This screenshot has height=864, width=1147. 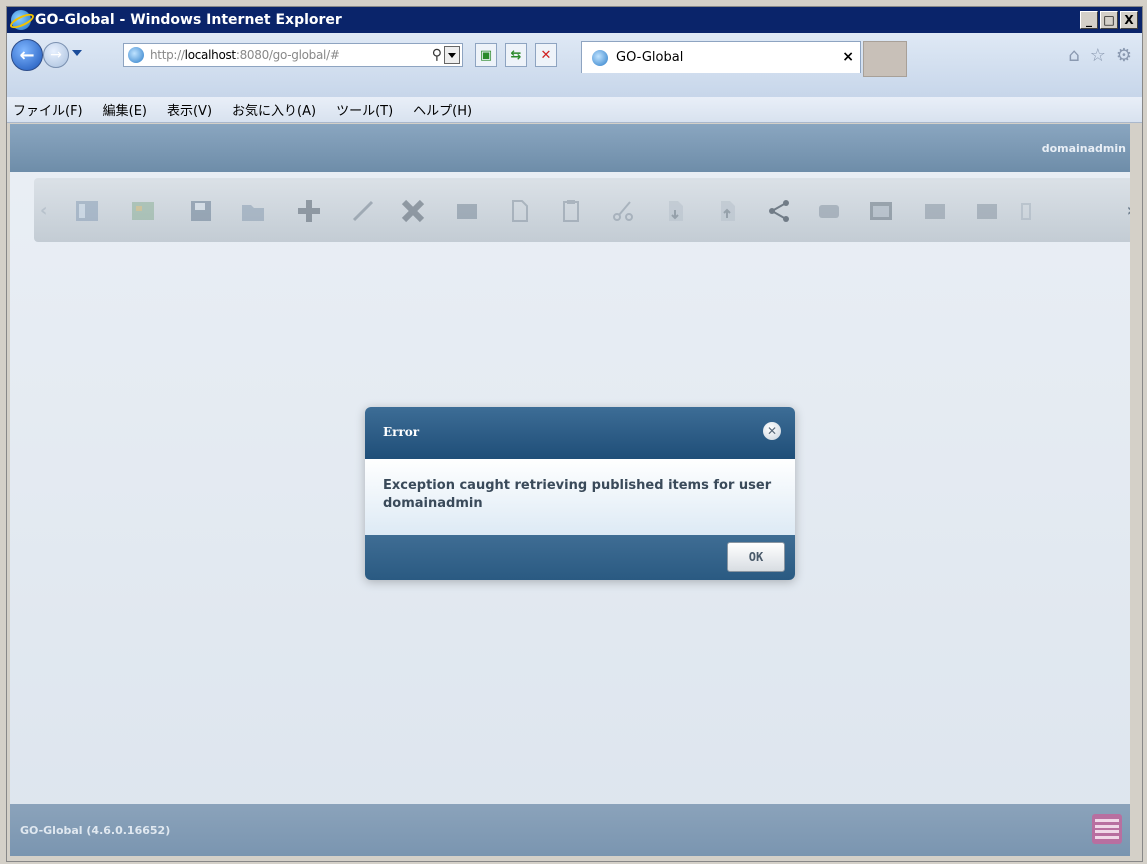 What do you see at coordinates (935, 211) in the screenshot?
I see `images-icon` at bounding box center [935, 211].